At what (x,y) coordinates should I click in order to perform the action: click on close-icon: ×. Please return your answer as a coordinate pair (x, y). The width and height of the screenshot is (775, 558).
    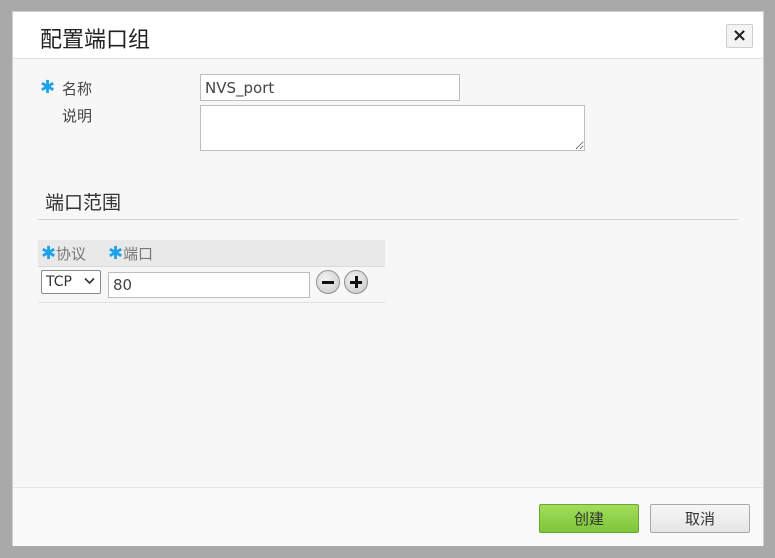
    Looking at the image, I should click on (739, 35).